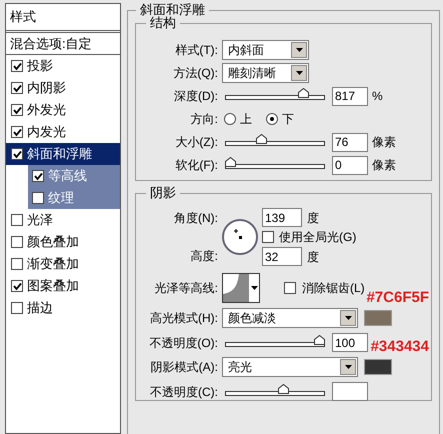 The image size is (443, 434). What do you see at coordinates (246, 119) in the screenshot?
I see `option-label: 上` at bounding box center [246, 119].